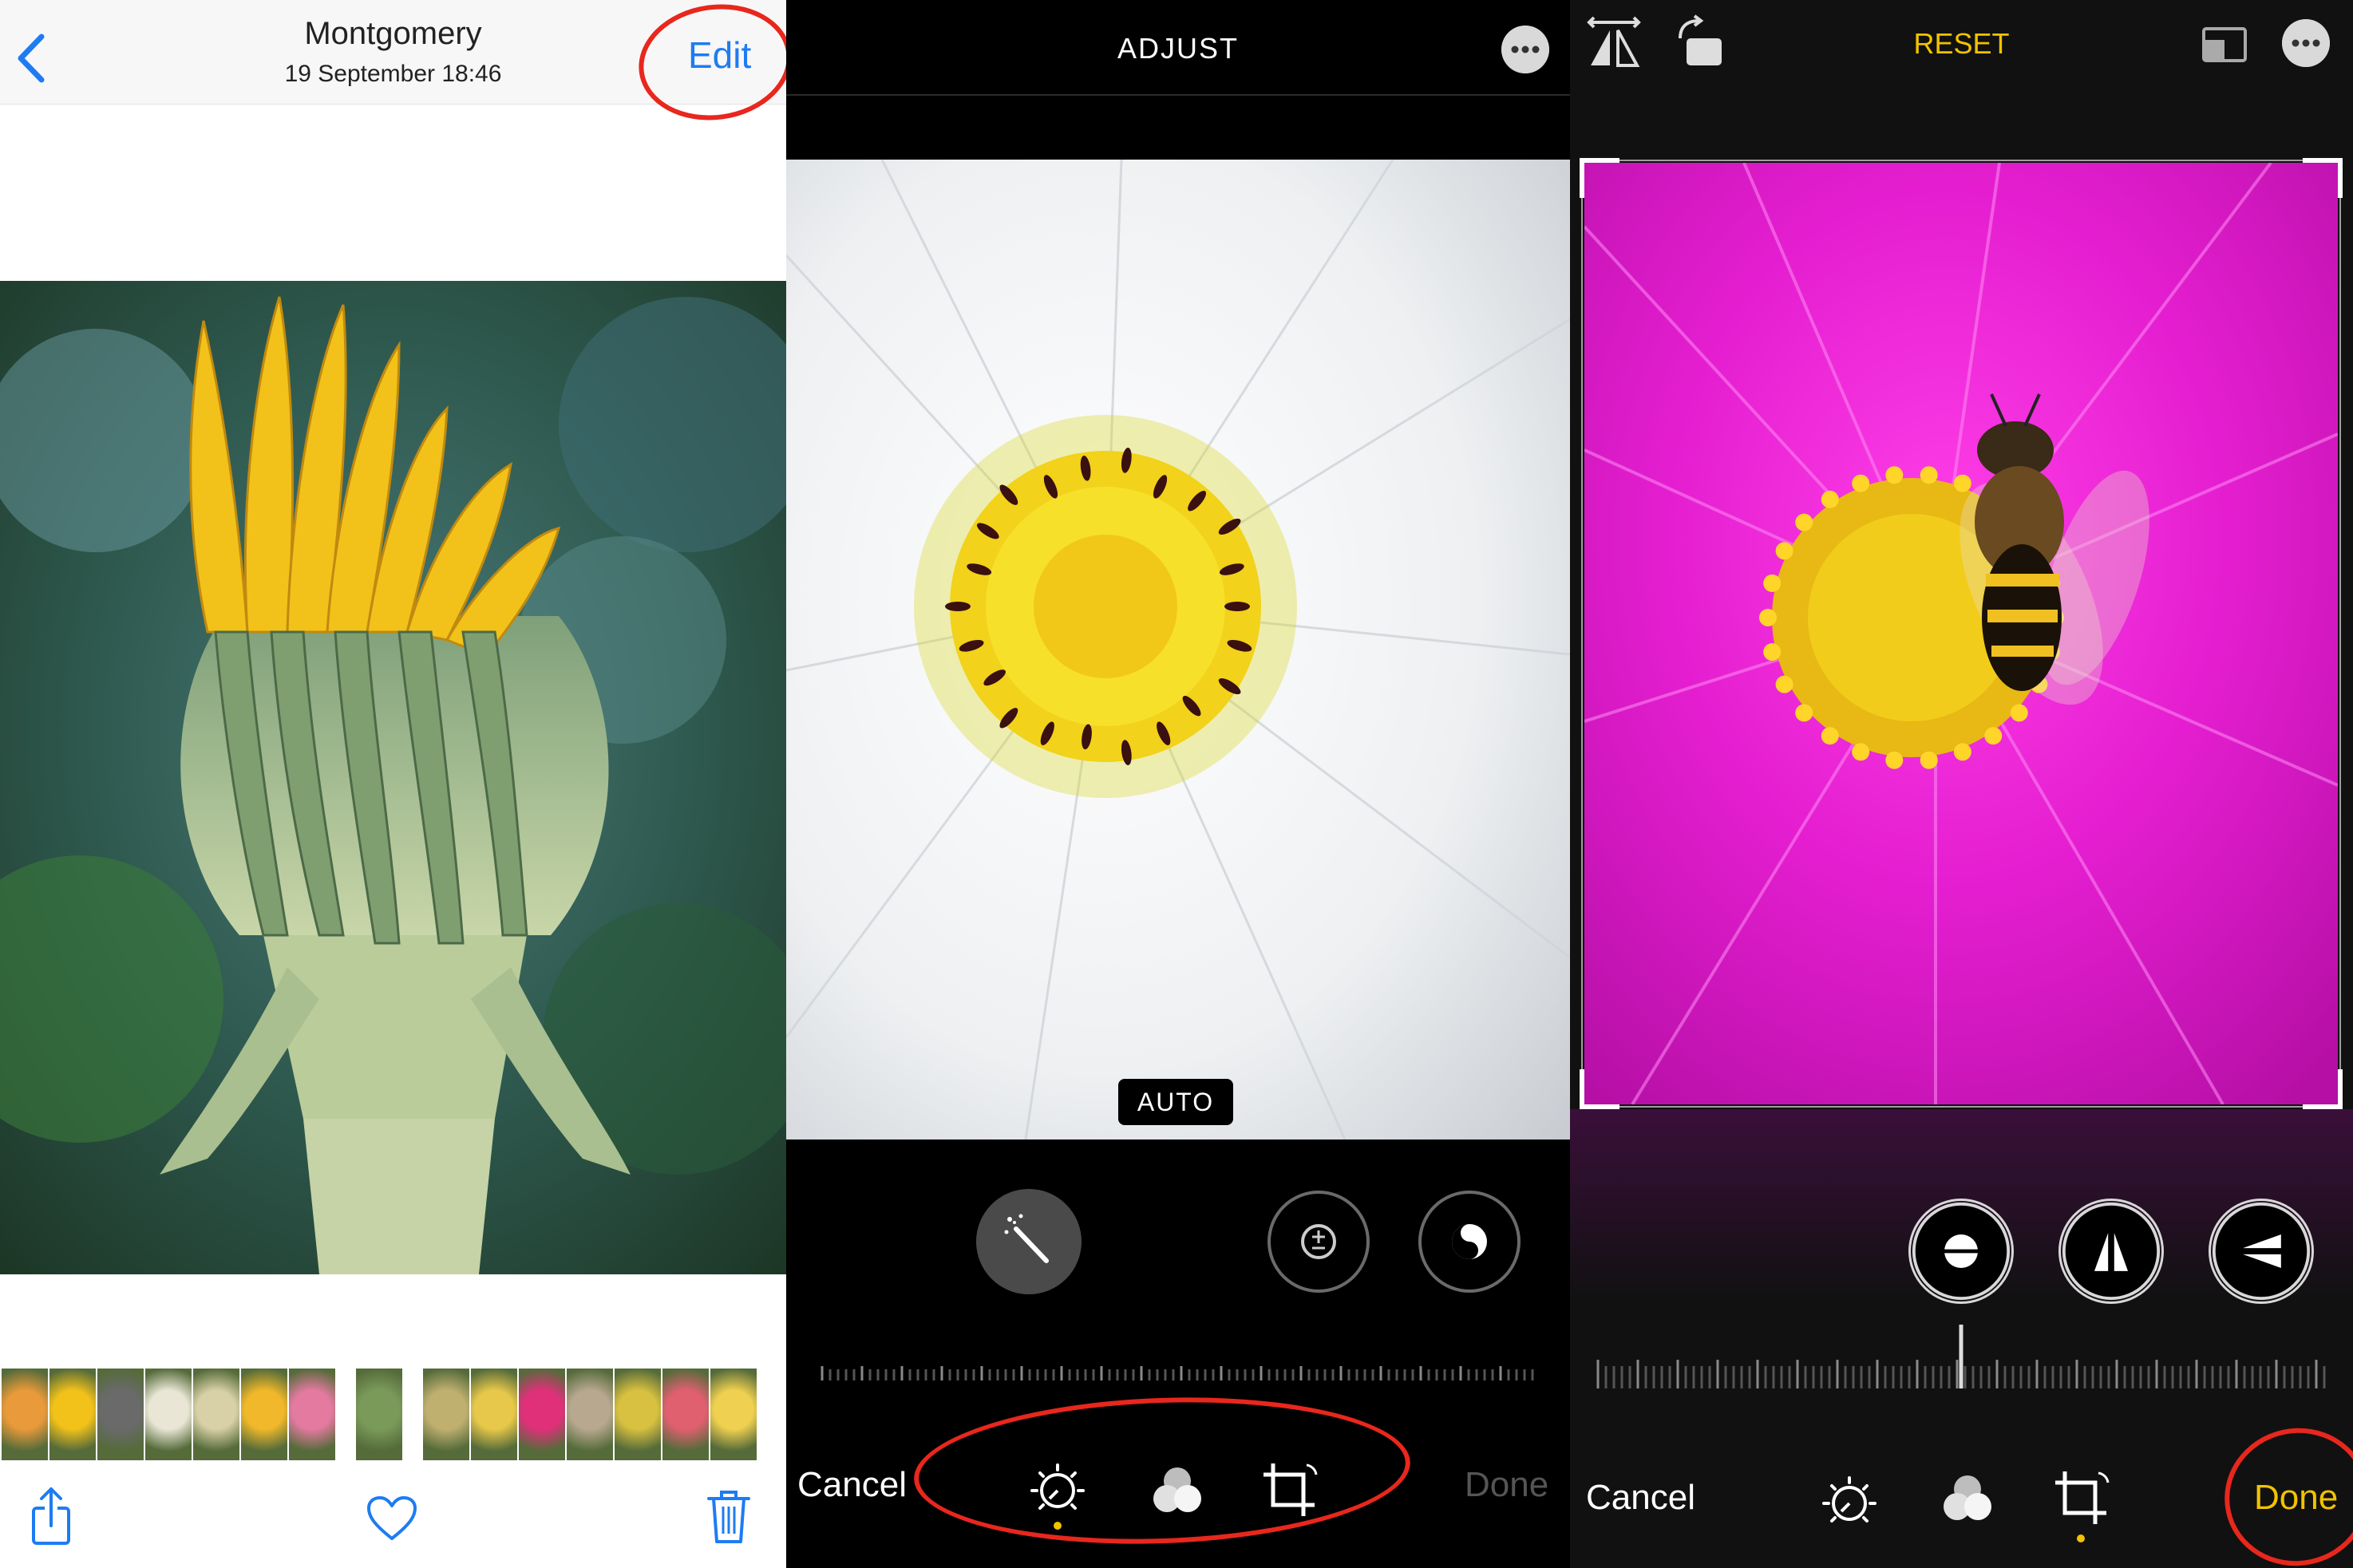 The height and width of the screenshot is (1568, 2353). Describe the element at coordinates (51, 1516) in the screenshot. I see `share-icon` at that location.